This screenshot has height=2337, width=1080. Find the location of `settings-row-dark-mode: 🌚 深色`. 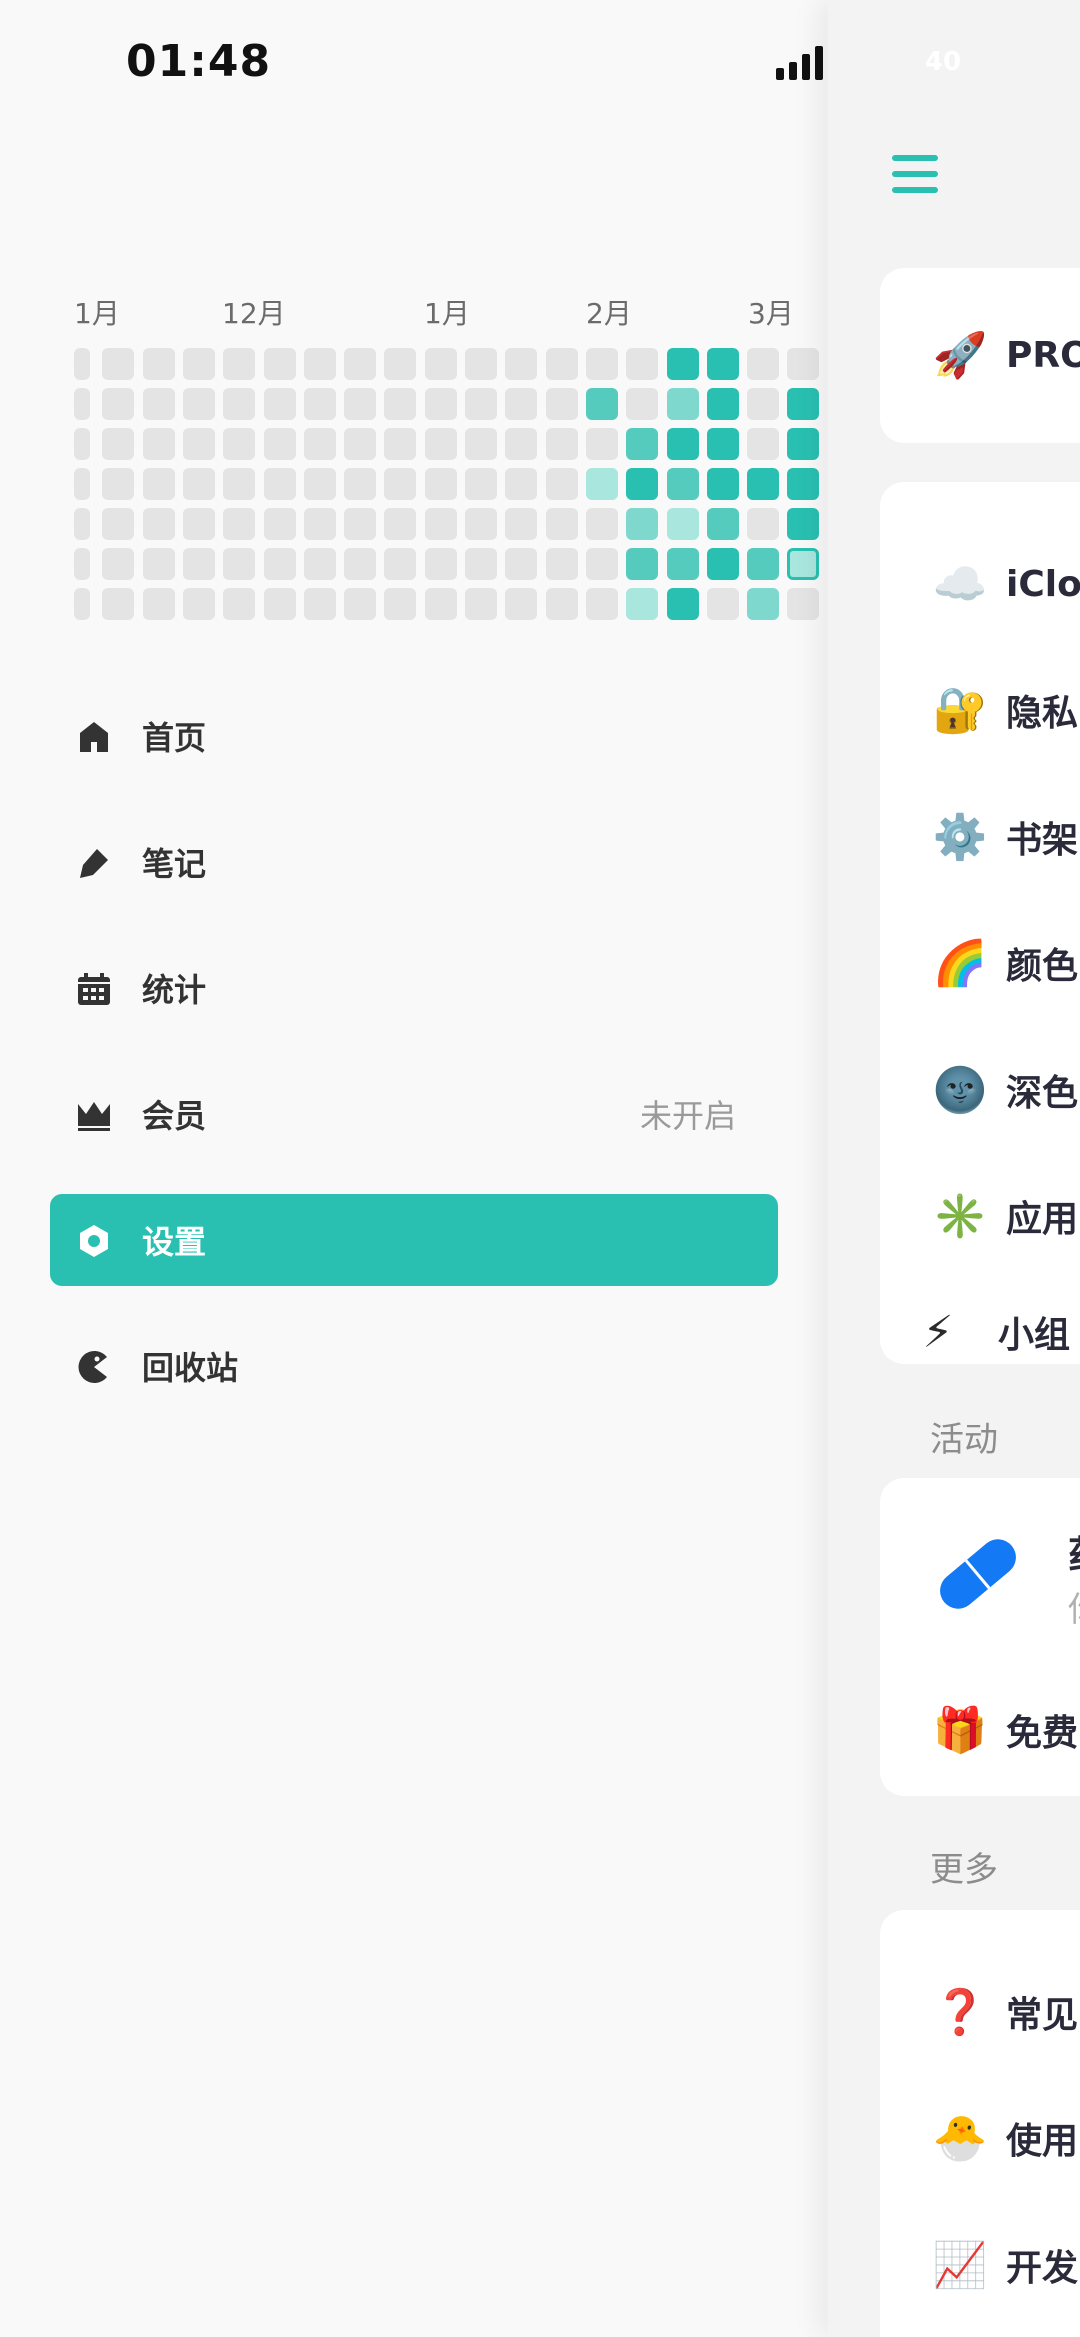

settings-row-dark-mode: 🌚 深色 is located at coordinates (980, 1090).